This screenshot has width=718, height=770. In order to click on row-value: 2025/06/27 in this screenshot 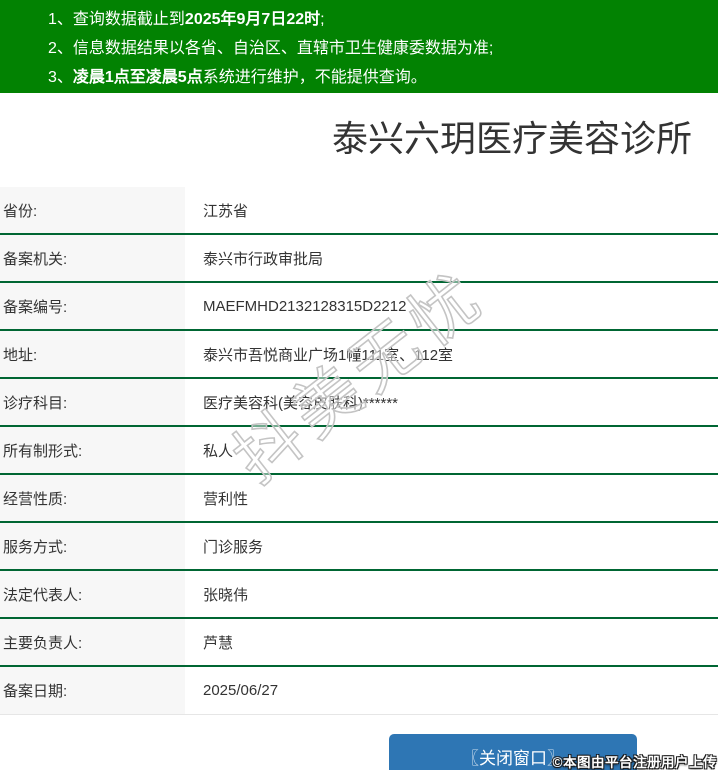, I will do `click(241, 690)`.